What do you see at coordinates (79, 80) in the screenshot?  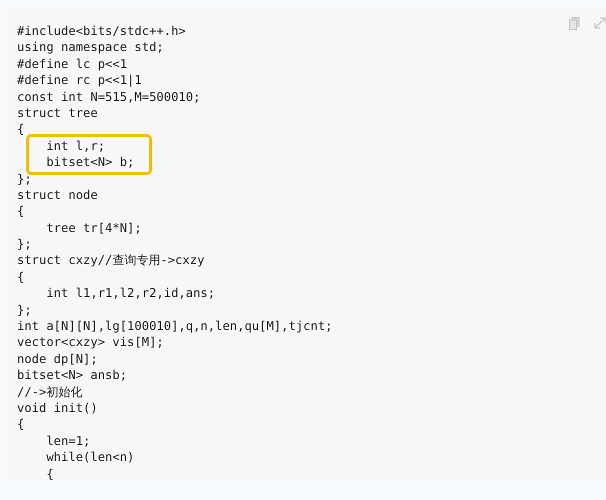 I see `code-line: #define rc p<<1|1` at bounding box center [79, 80].